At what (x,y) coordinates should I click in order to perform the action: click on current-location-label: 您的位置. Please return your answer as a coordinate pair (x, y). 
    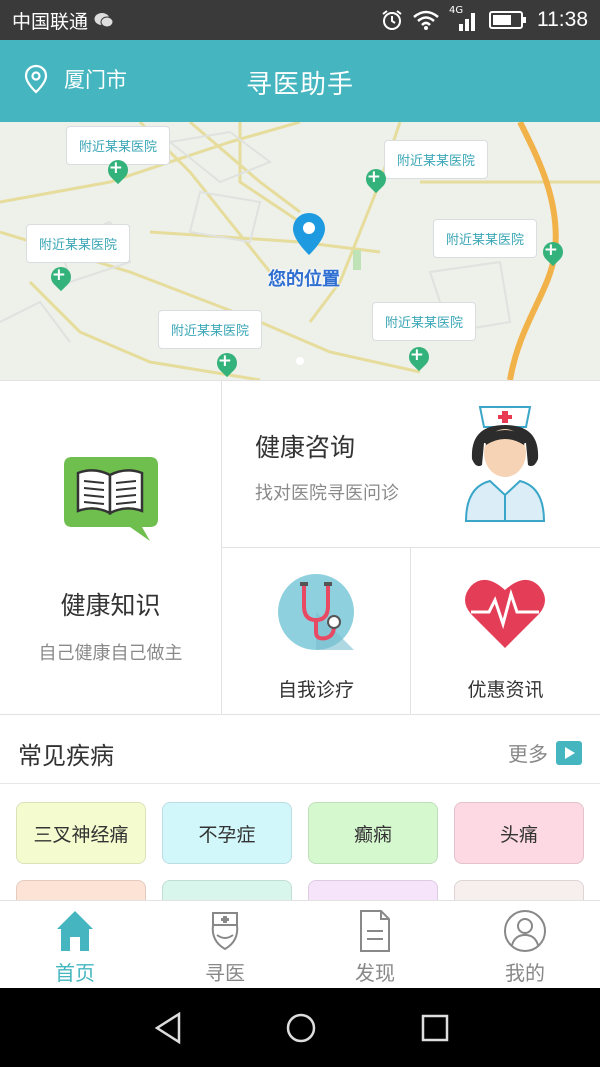
    Looking at the image, I should click on (304, 279).